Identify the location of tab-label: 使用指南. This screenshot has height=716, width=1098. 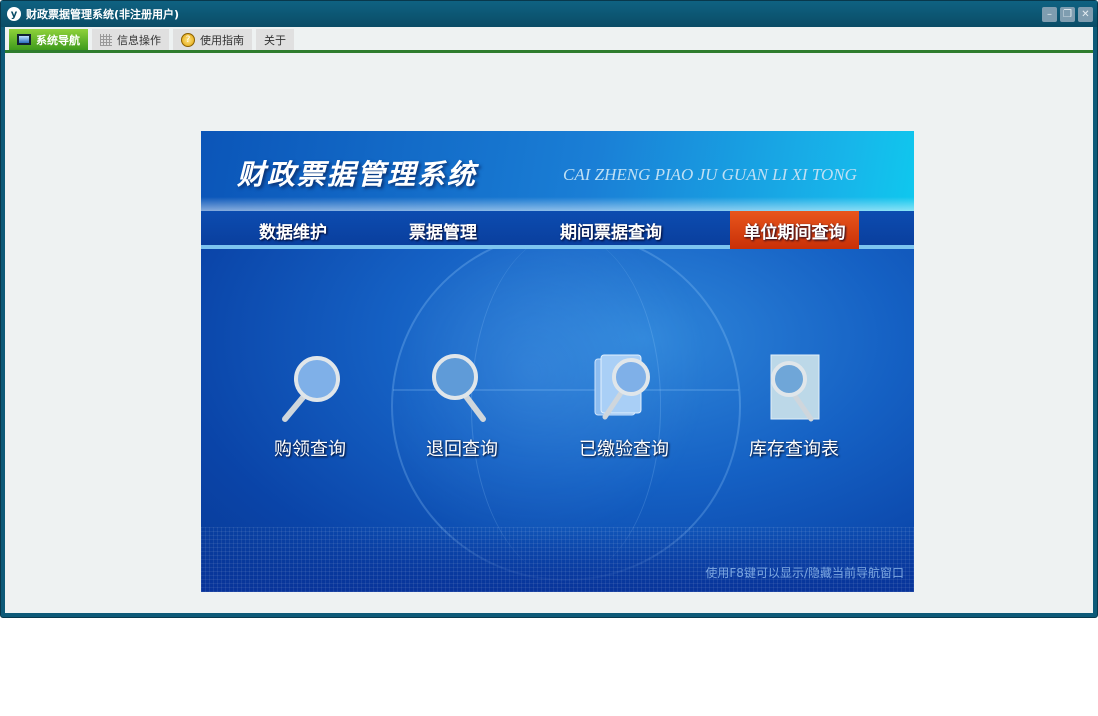
(222, 40).